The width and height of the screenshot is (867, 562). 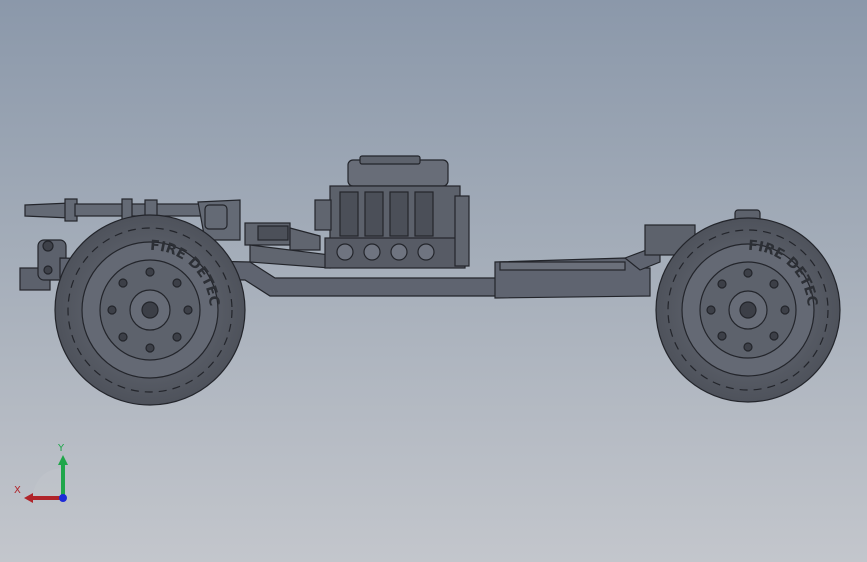 What do you see at coordinates (17, 490) in the screenshot?
I see `triad-x-label: X` at bounding box center [17, 490].